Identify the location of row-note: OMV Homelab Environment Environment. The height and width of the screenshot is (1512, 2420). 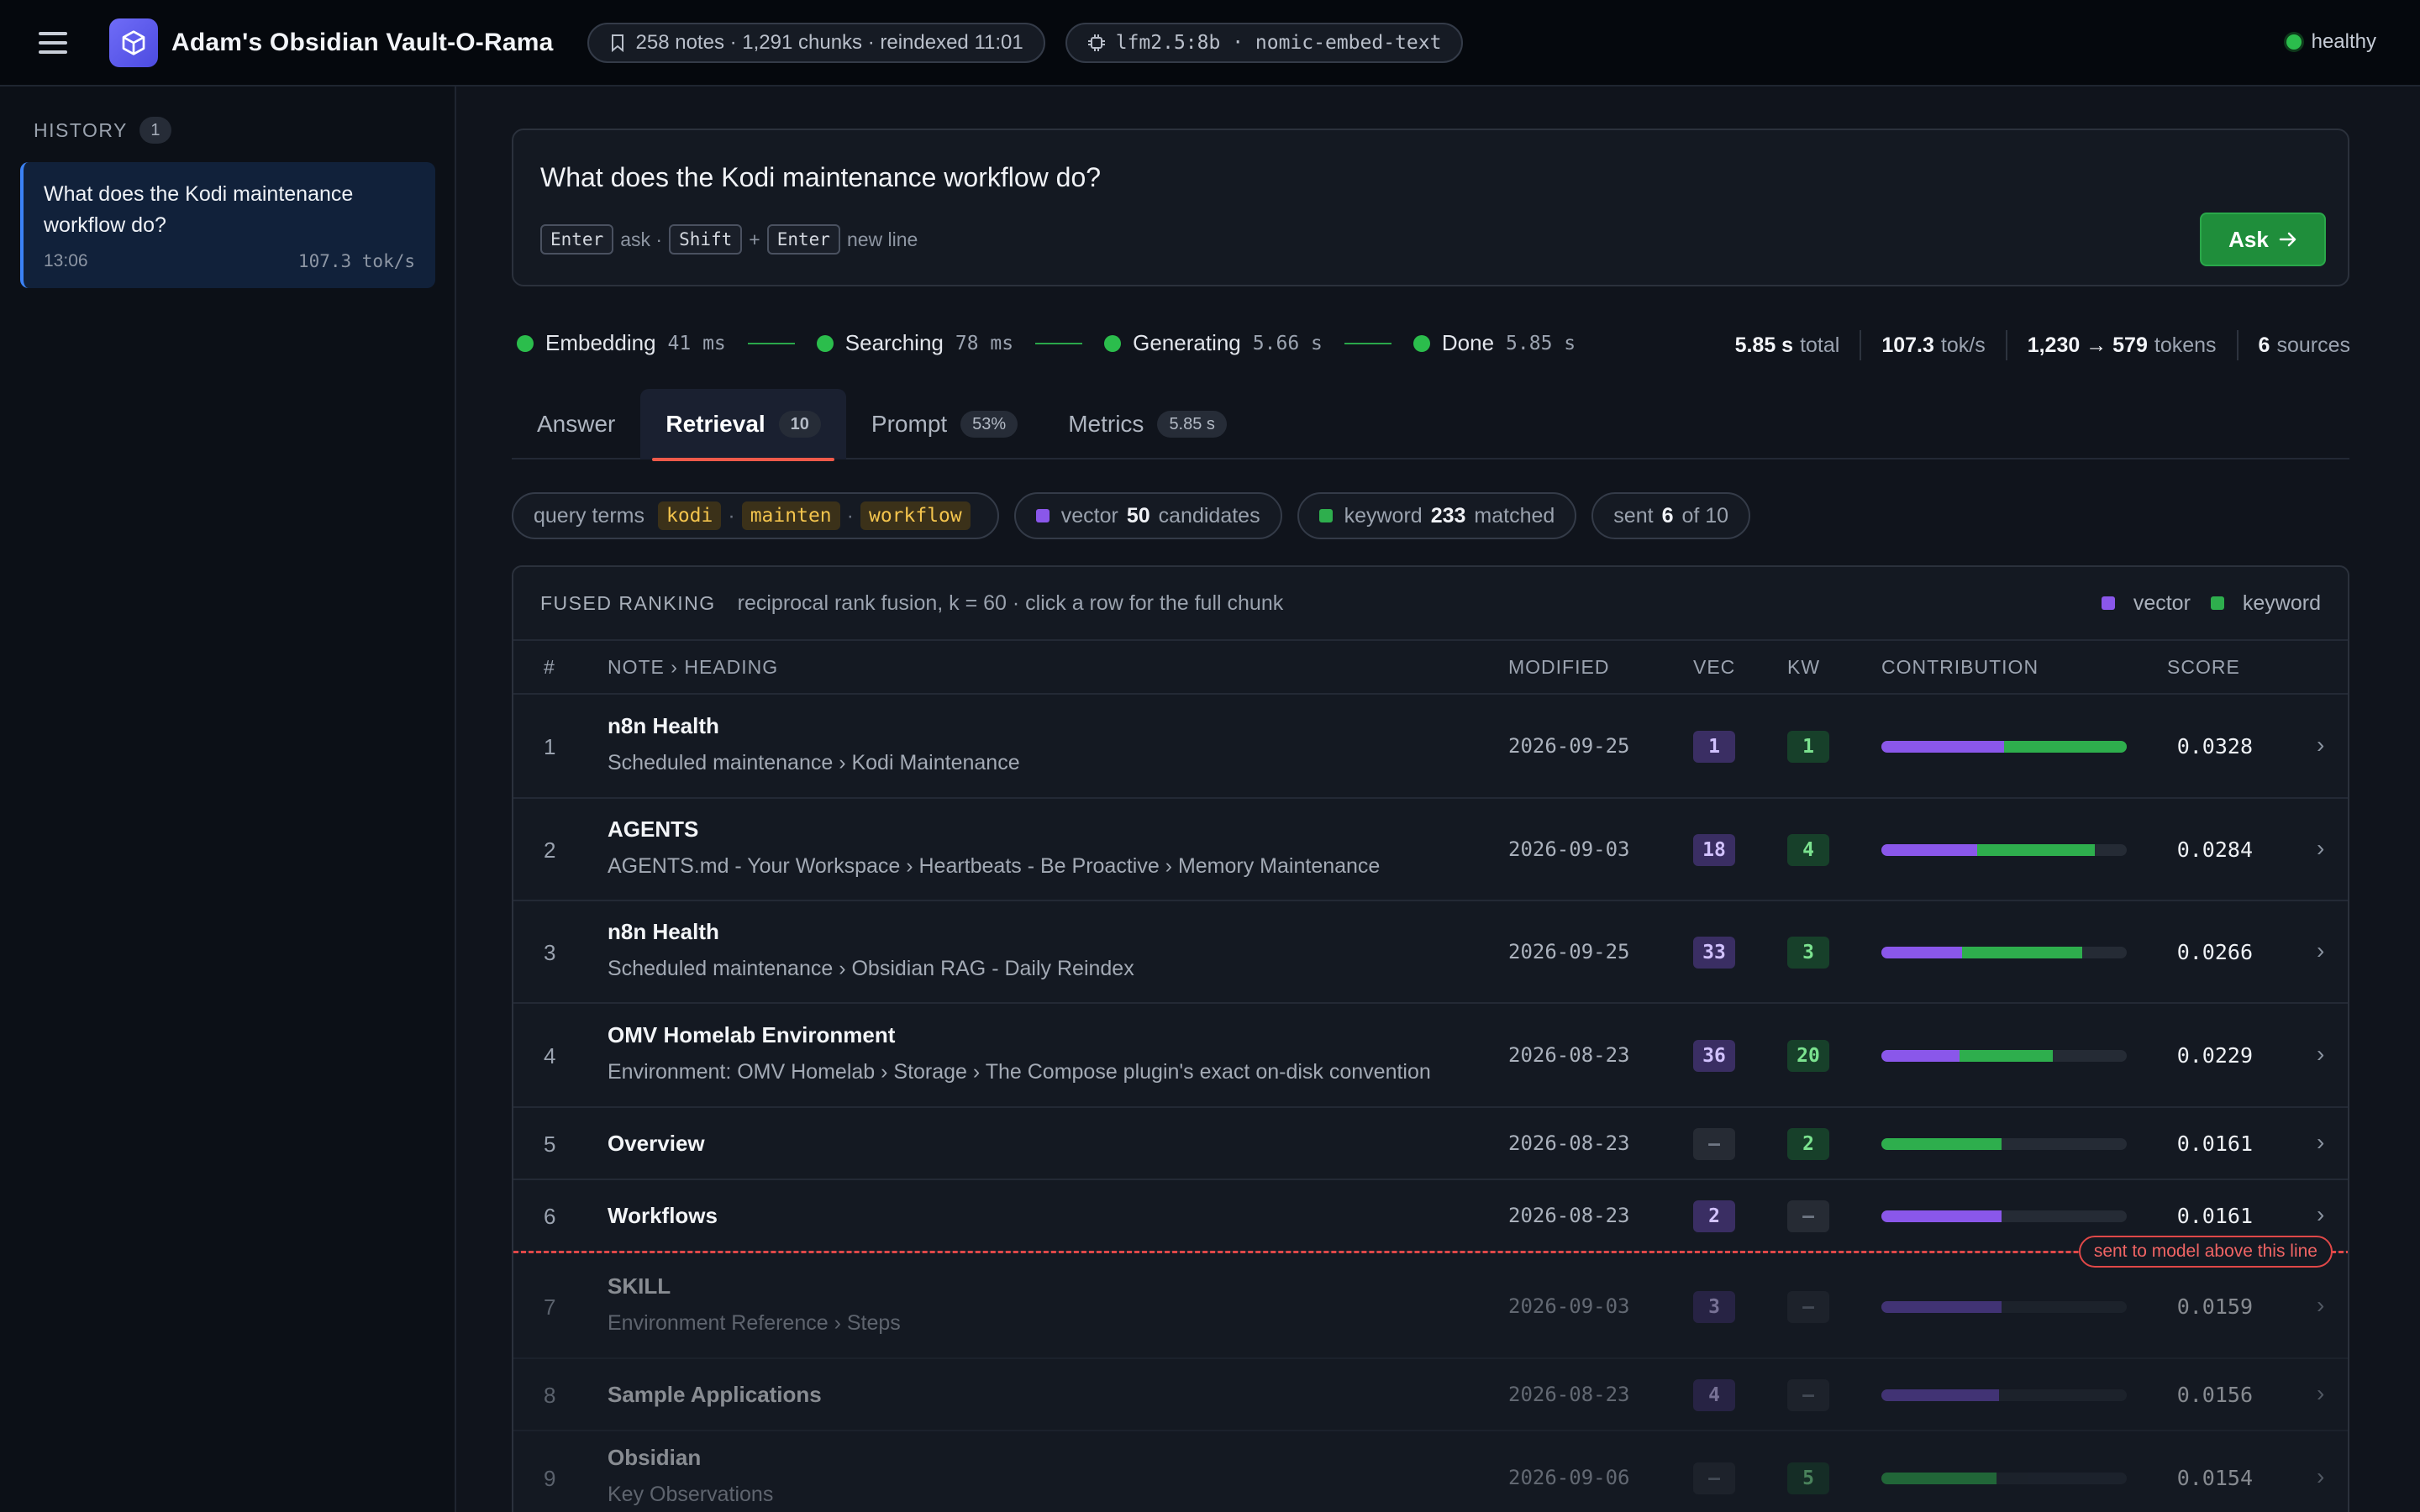
(1020, 1053).